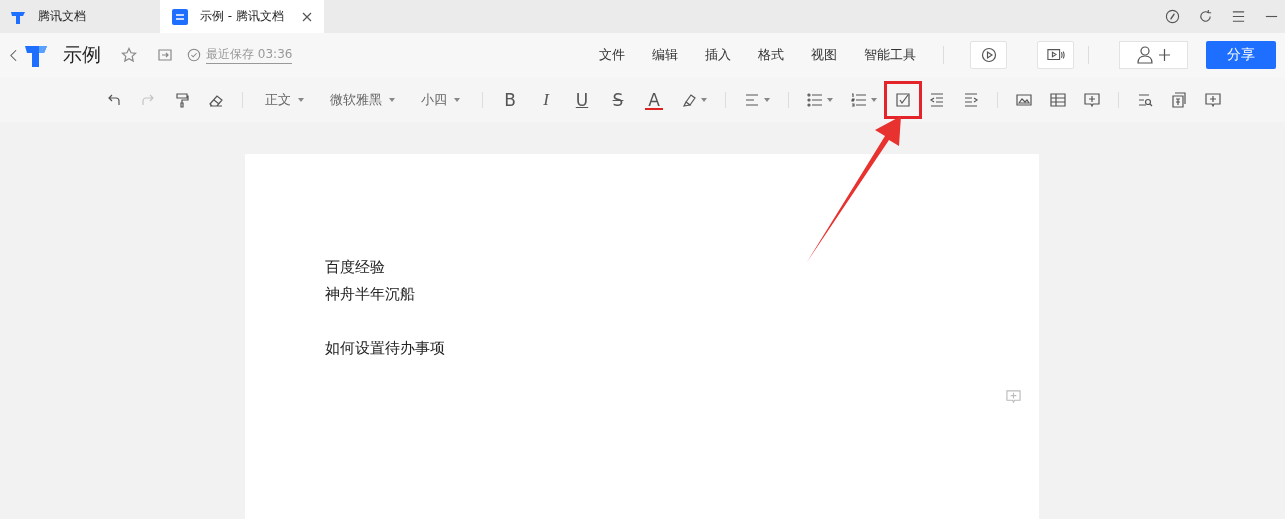  I want to click on add-collaborator-button, so click(1153, 55).